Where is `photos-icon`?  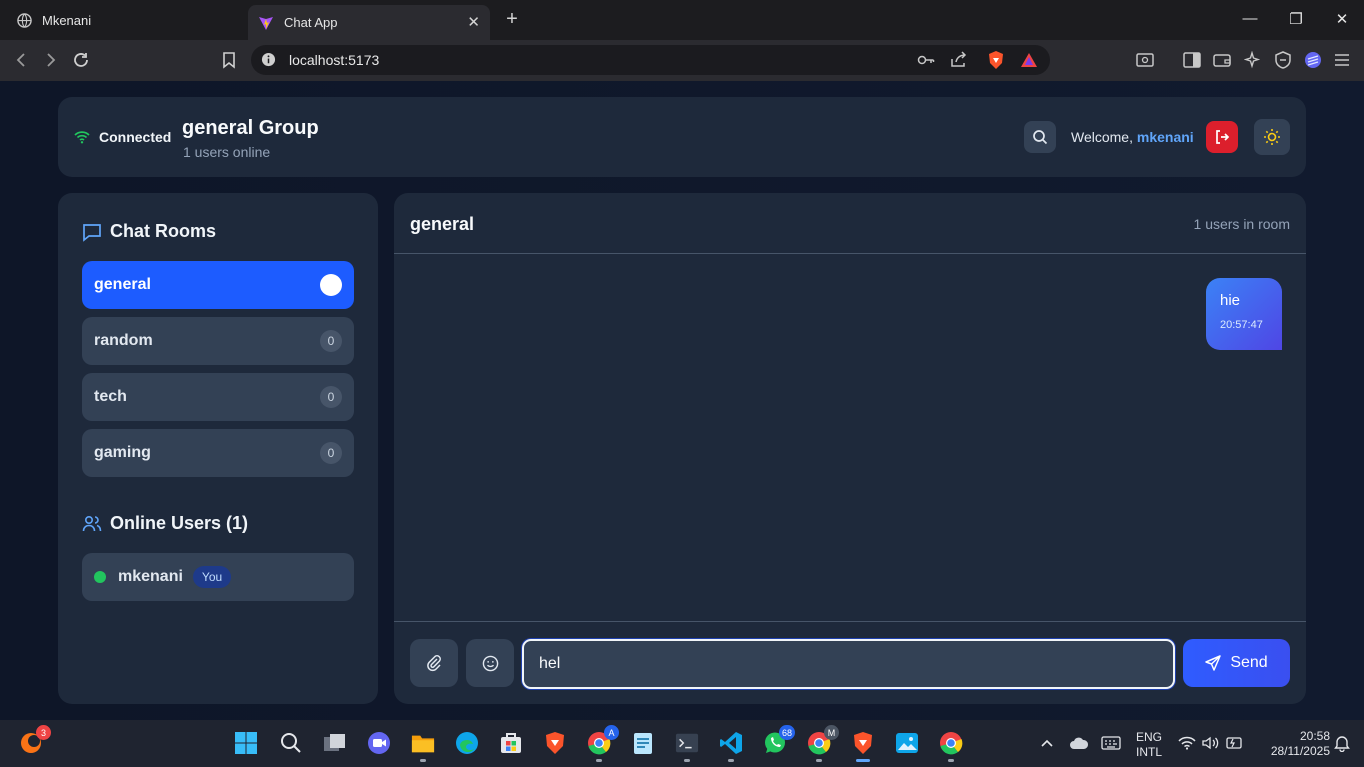 photos-icon is located at coordinates (907, 743).